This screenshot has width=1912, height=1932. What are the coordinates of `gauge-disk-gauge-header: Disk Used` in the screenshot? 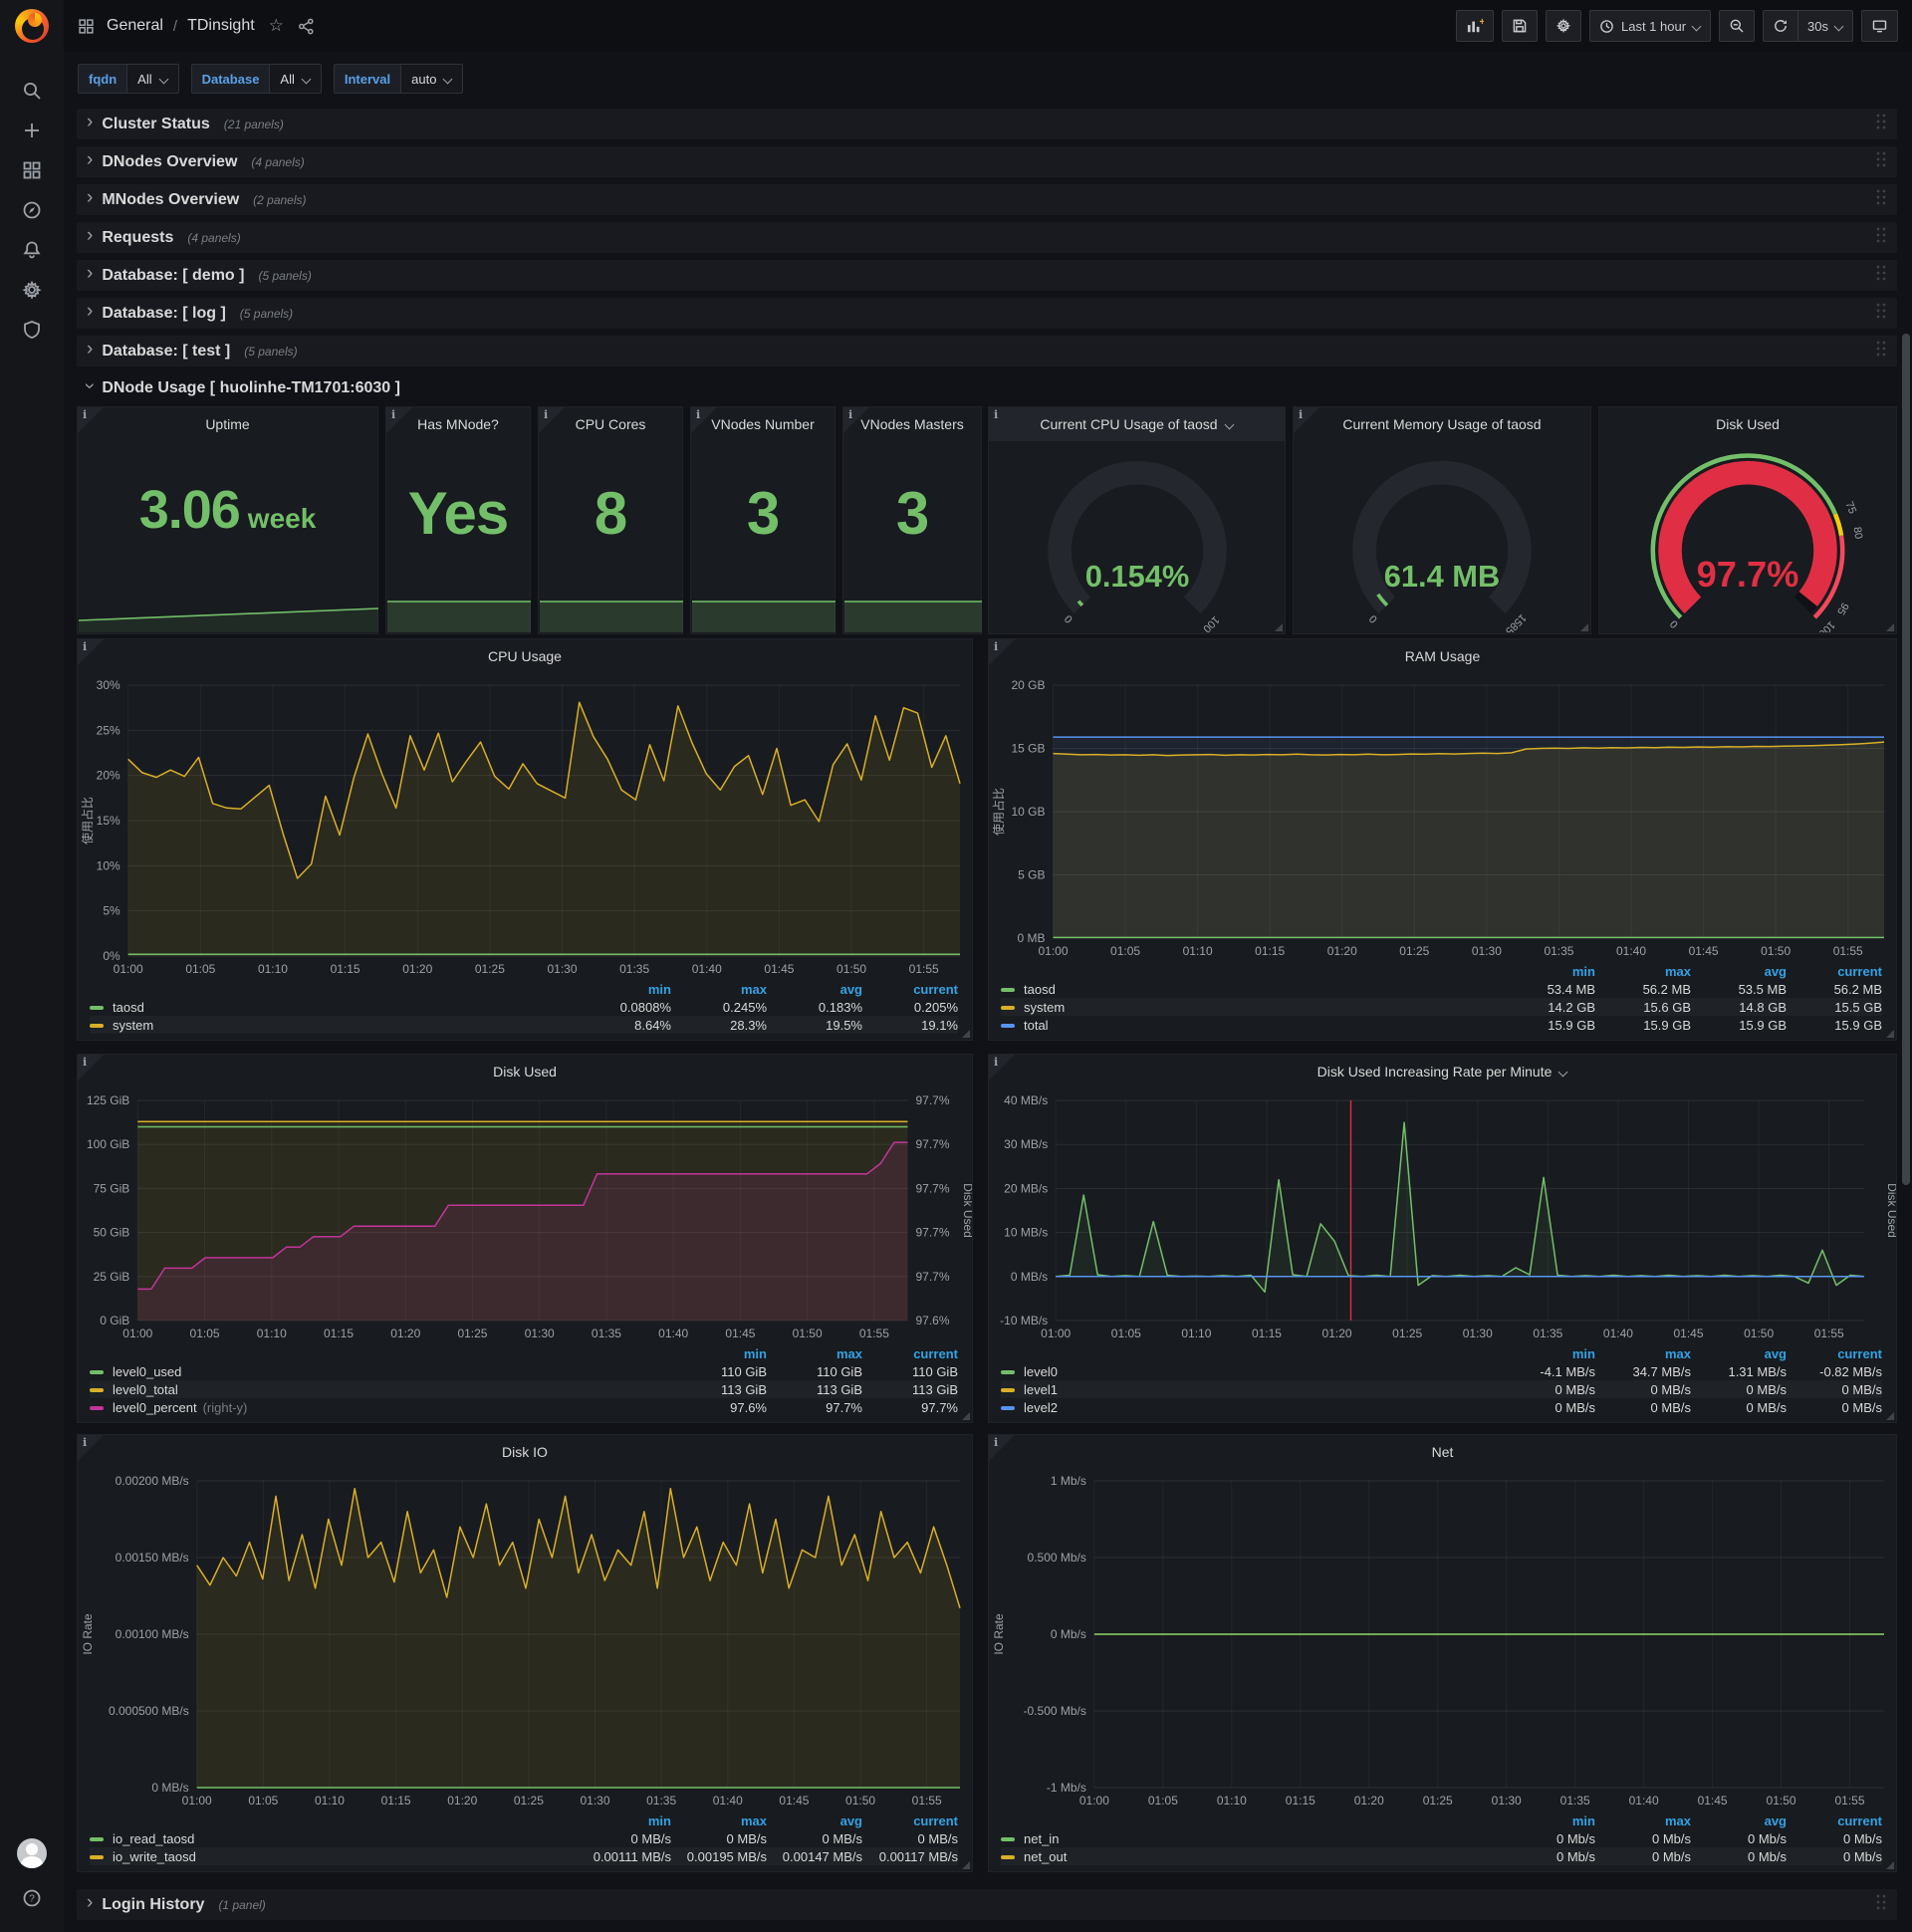 It's located at (1747, 424).